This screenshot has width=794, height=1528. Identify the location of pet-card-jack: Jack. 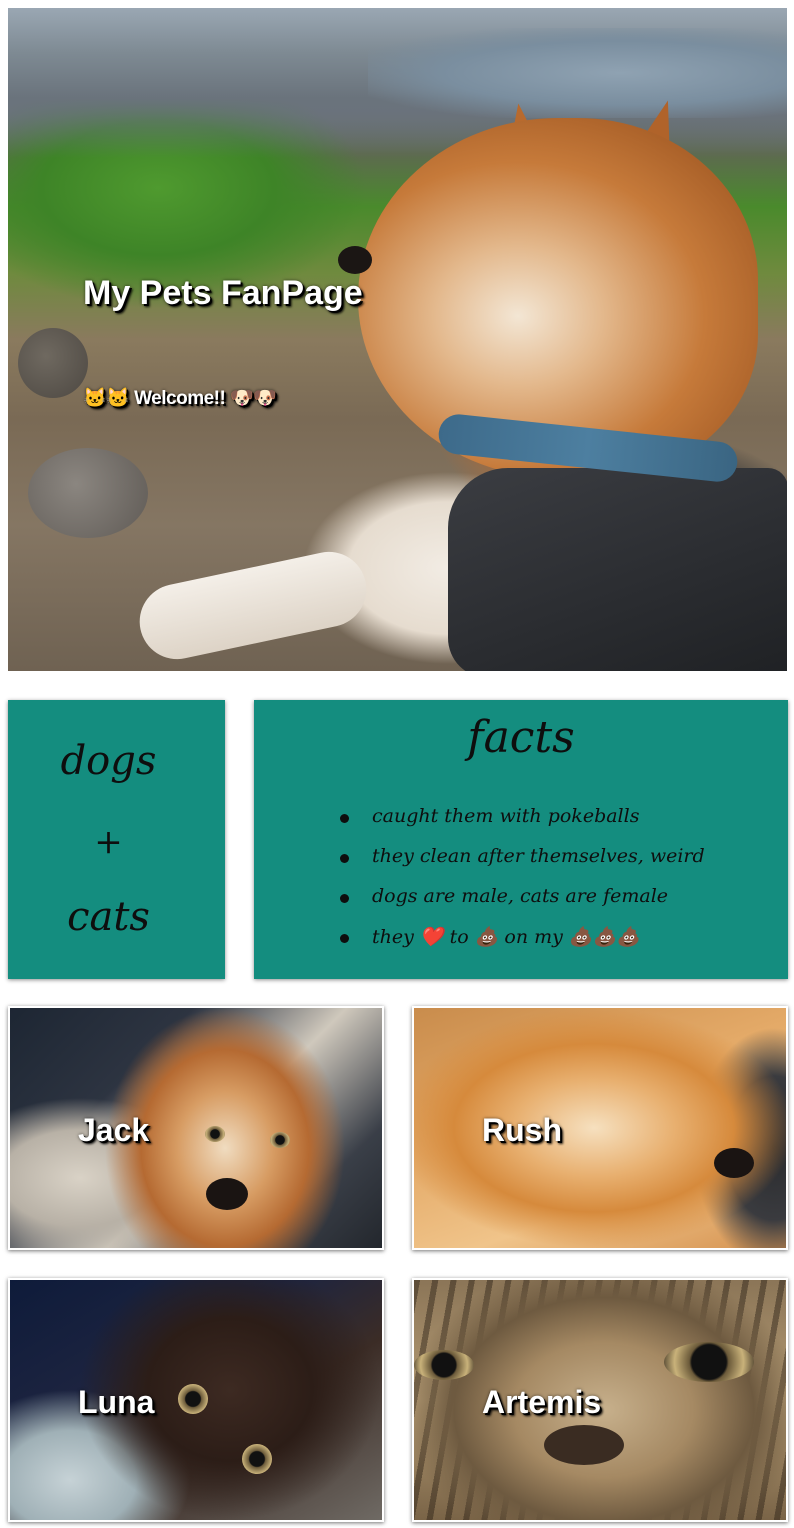
(196, 1128).